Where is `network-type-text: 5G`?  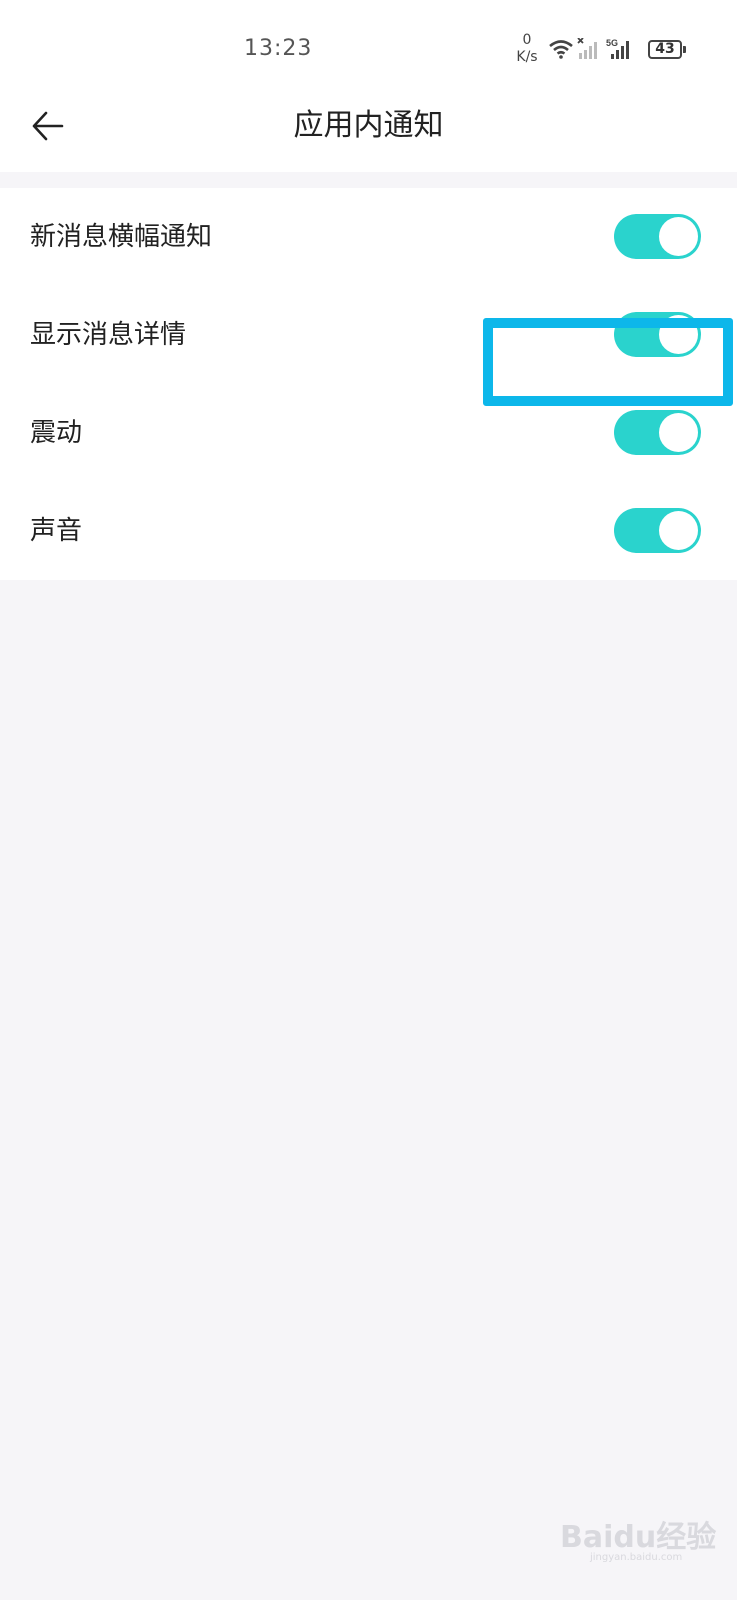 network-type-text: 5G is located at coordinates (612, 43).